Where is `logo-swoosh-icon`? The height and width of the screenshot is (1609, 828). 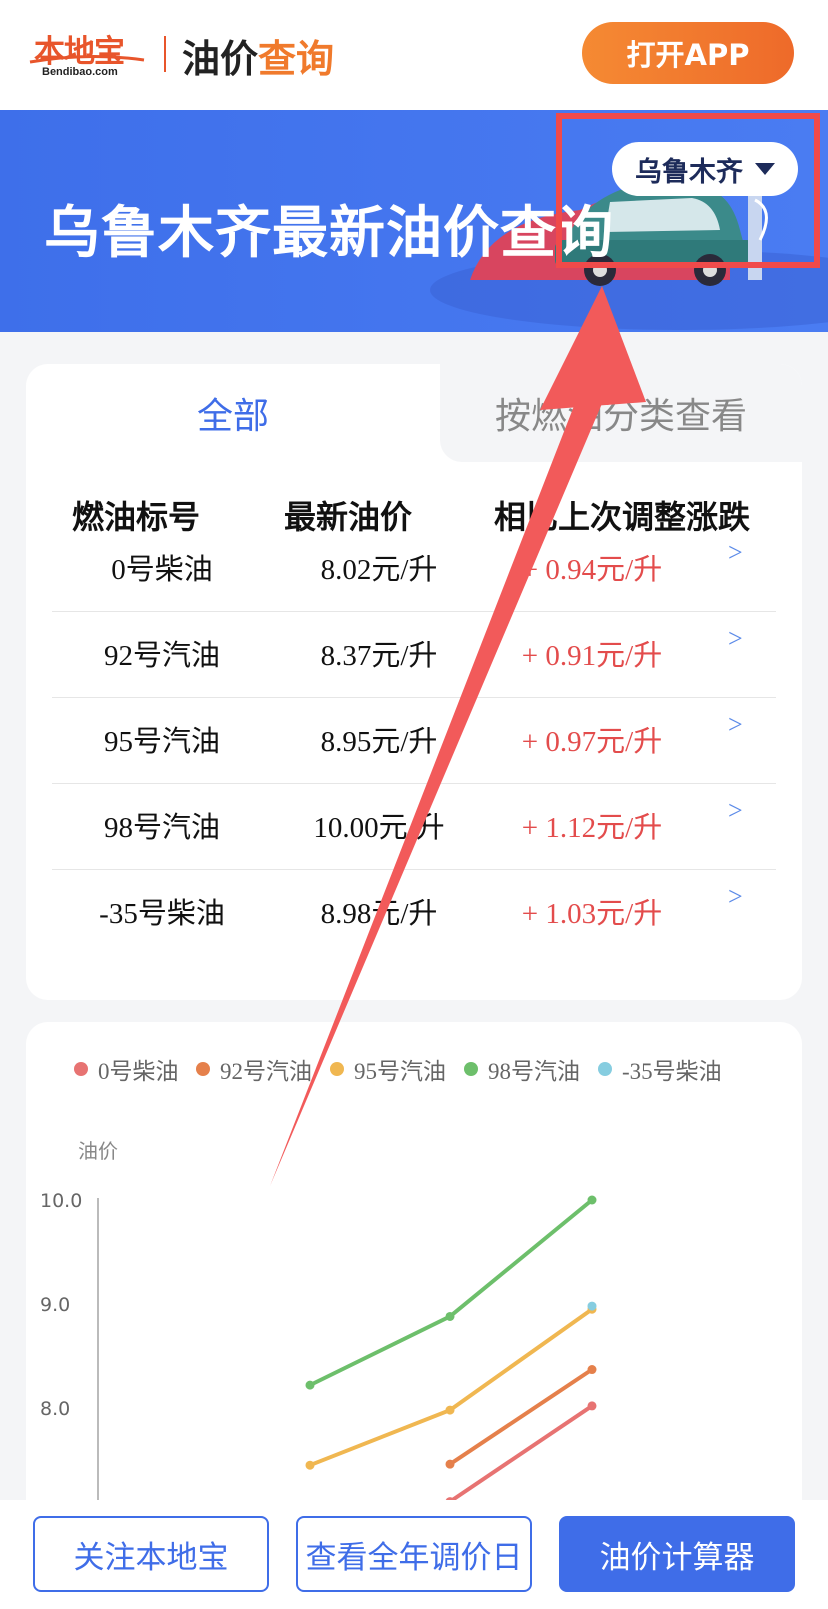
logo-swoosh-icon is located at coordinates (87, 59).